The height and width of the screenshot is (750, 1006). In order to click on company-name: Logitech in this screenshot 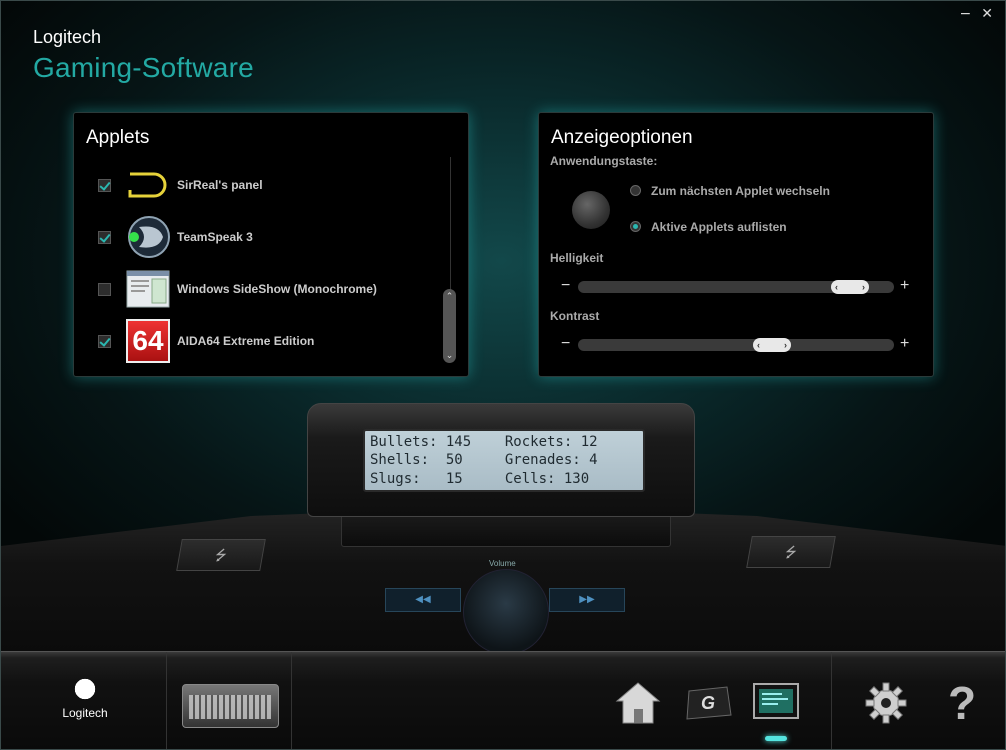, I will do `click(67, 37)`.